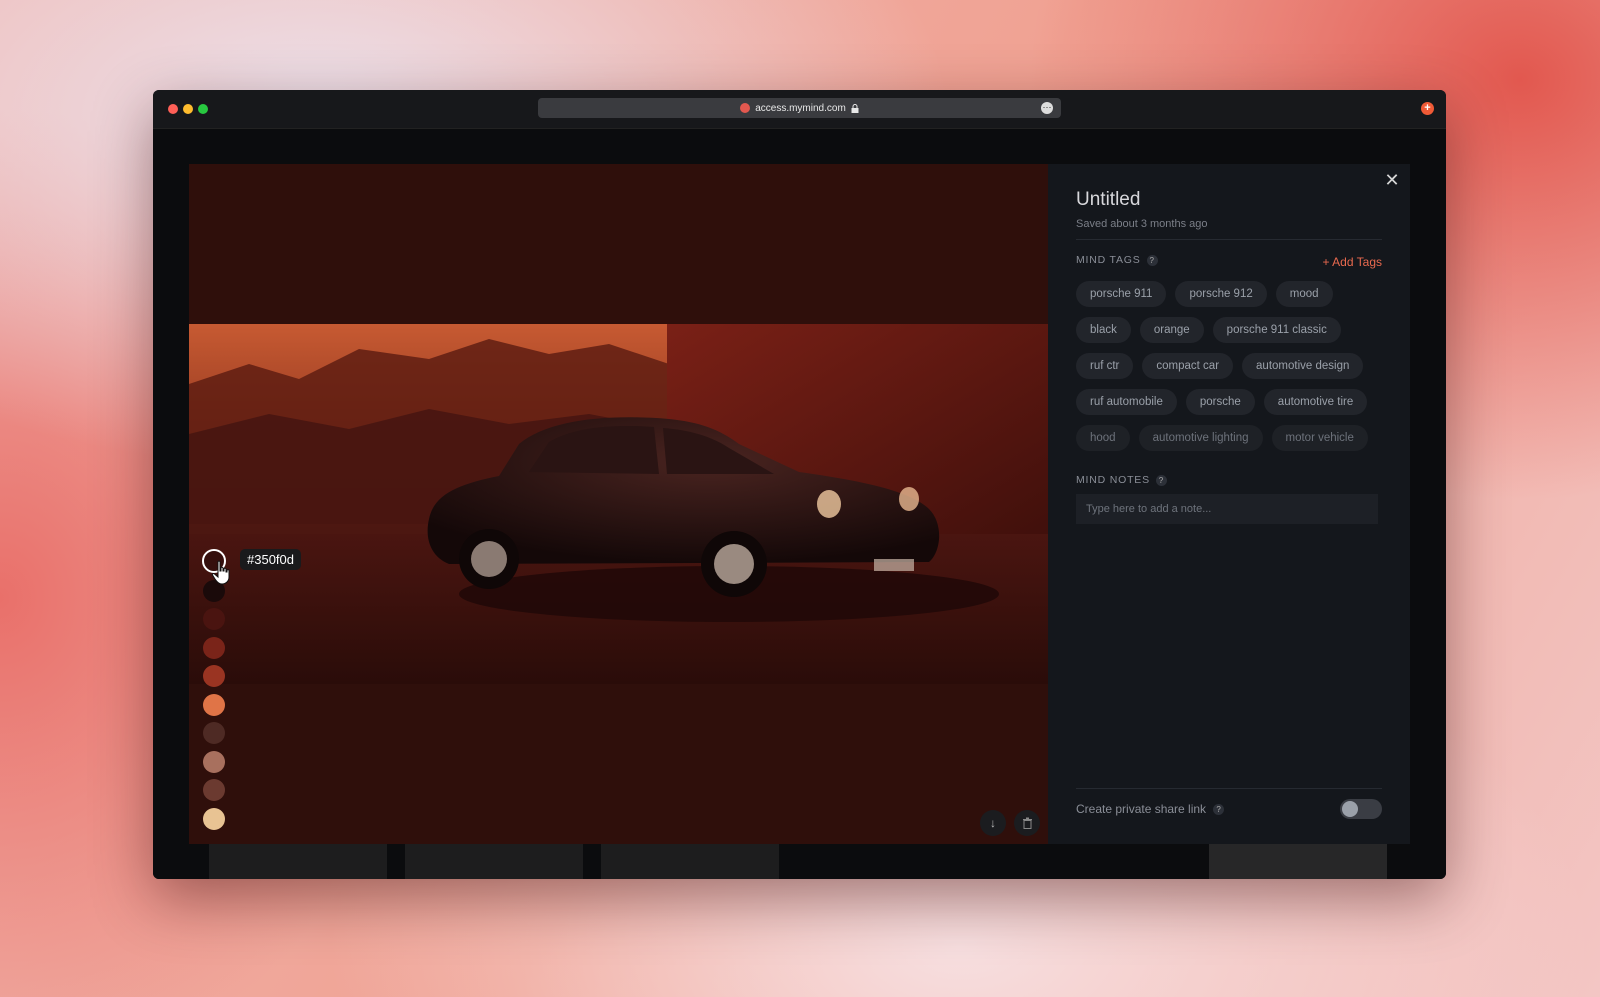 This screenshot has width=1600, height=997. What do you see at coordinates (1113, 480) in the screenshot?
I see `mind-notes-heading: MIND NOTES` at bounding box center [1113, 480].